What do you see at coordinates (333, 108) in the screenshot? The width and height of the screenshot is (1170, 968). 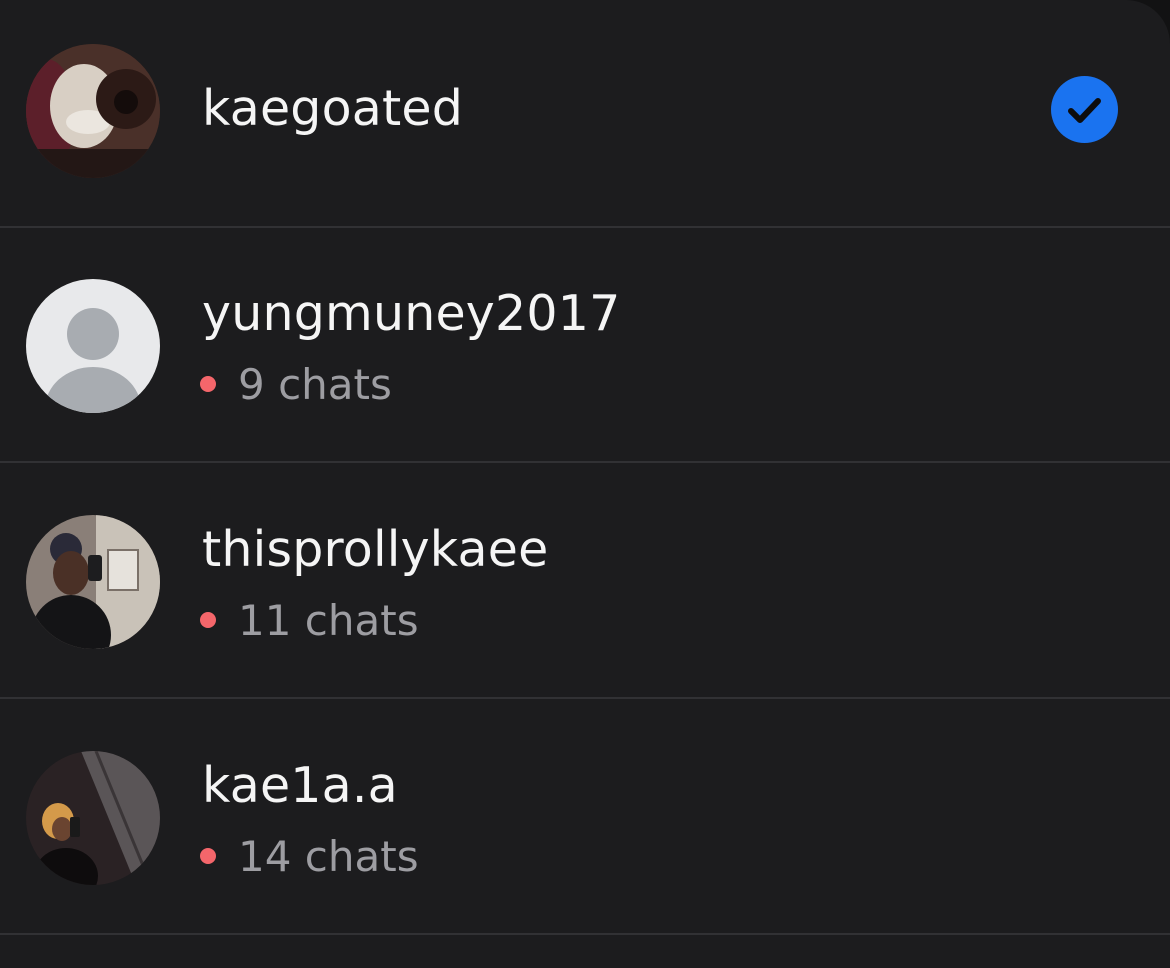 I see `account-username: kaegoated` at bounding box center [333, 108].